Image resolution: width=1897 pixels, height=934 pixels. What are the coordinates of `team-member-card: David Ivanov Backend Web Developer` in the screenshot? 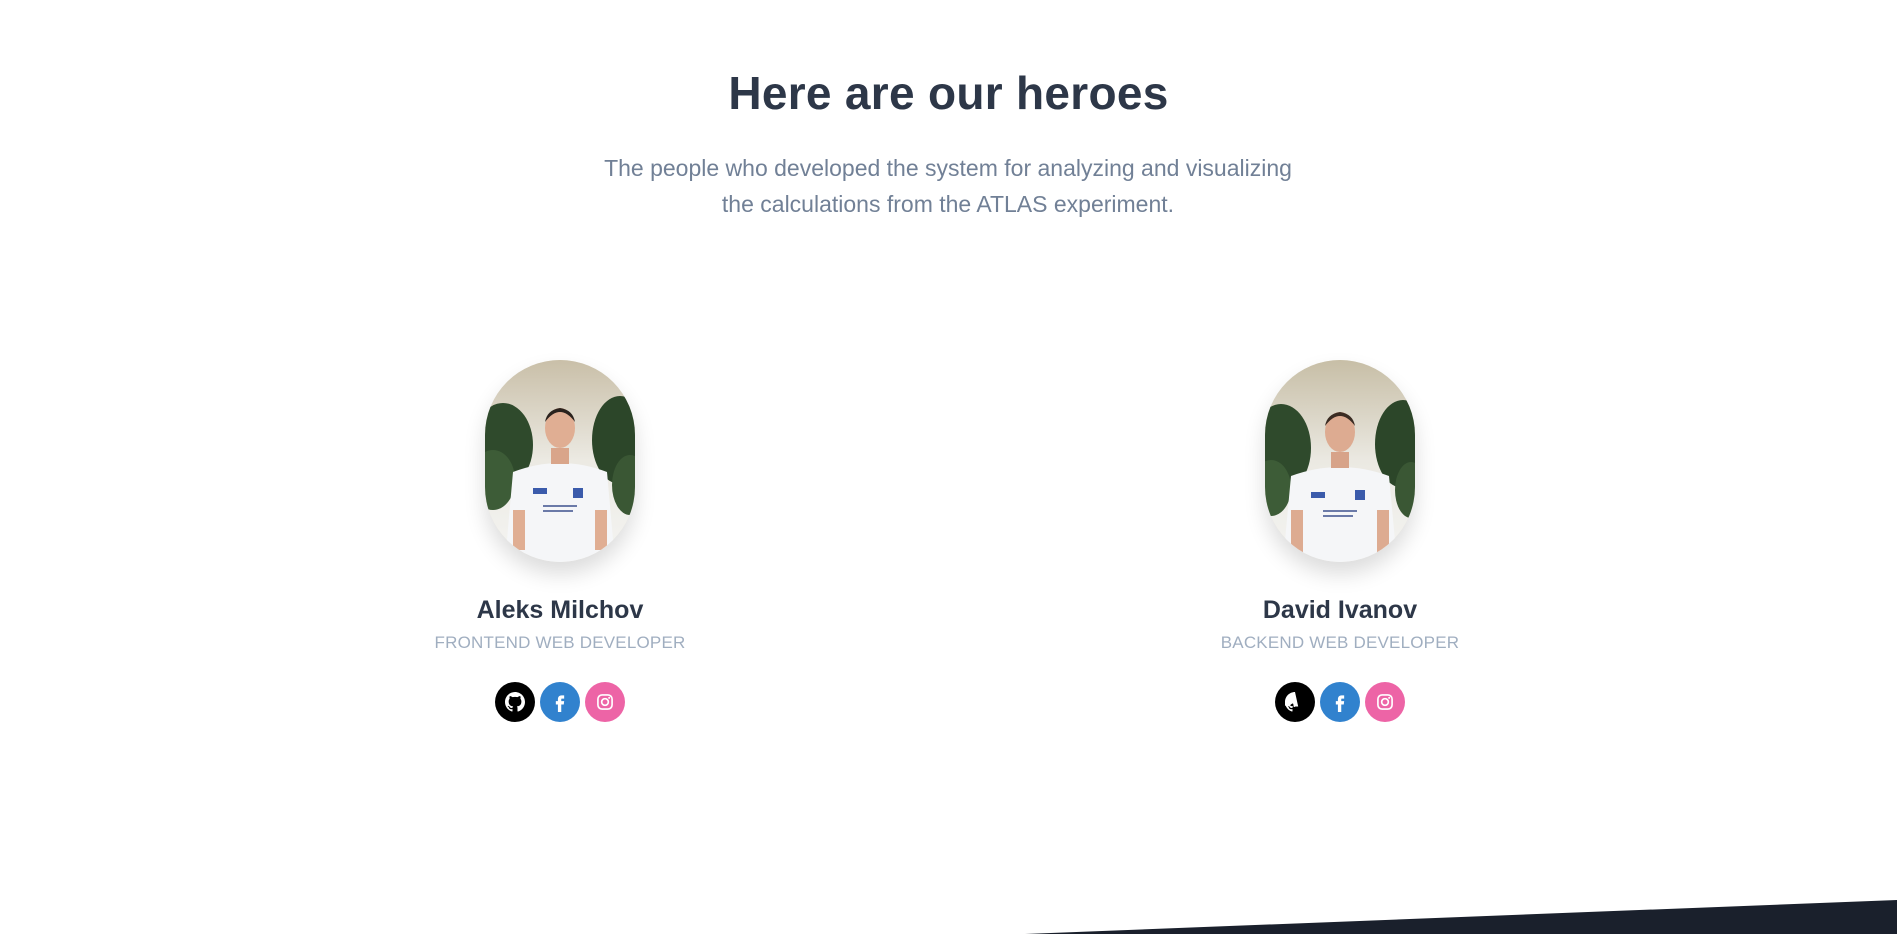 It's located at (1340, 541).